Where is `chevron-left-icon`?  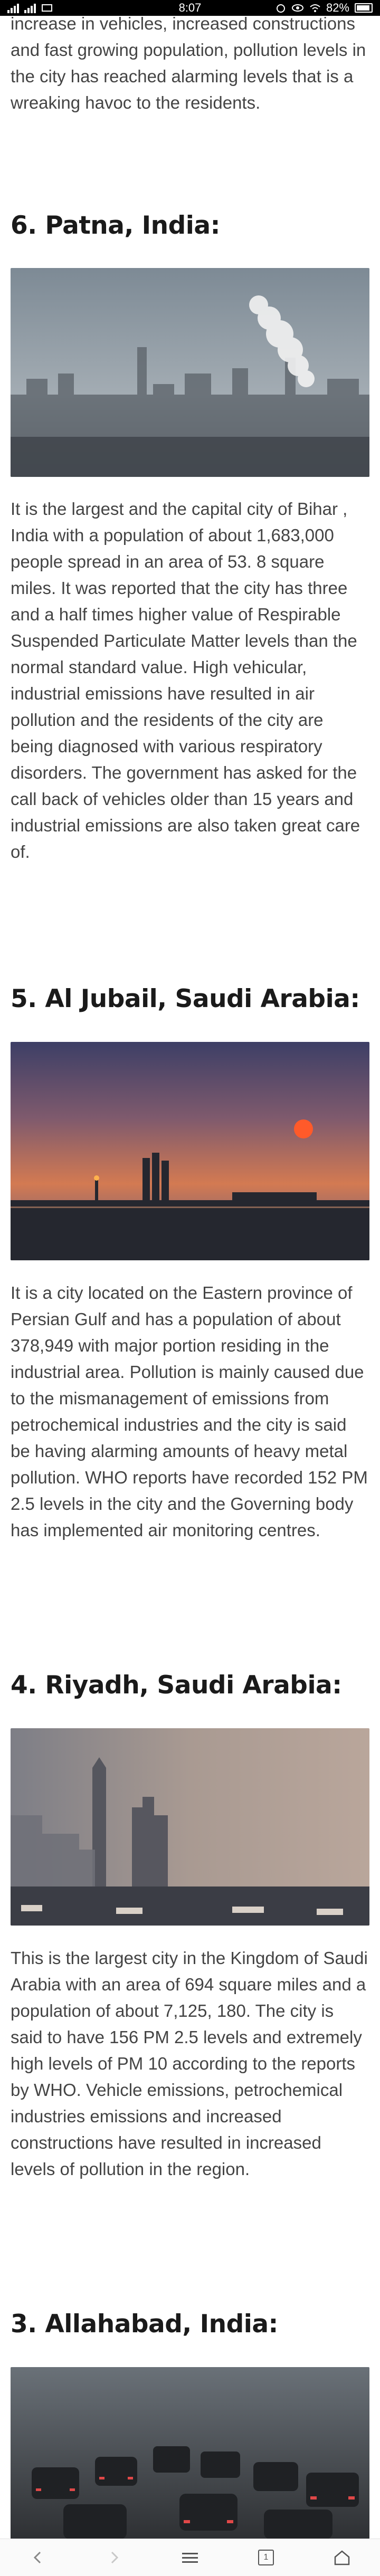 chevron-left-icon is located at coordinates (37, 2557).